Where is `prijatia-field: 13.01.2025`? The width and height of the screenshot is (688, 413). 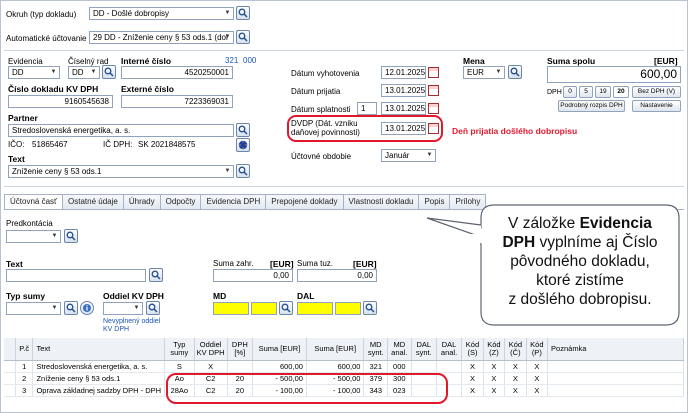
prijatia-field: 13.01.2025 is located at coordinates (403, 90).